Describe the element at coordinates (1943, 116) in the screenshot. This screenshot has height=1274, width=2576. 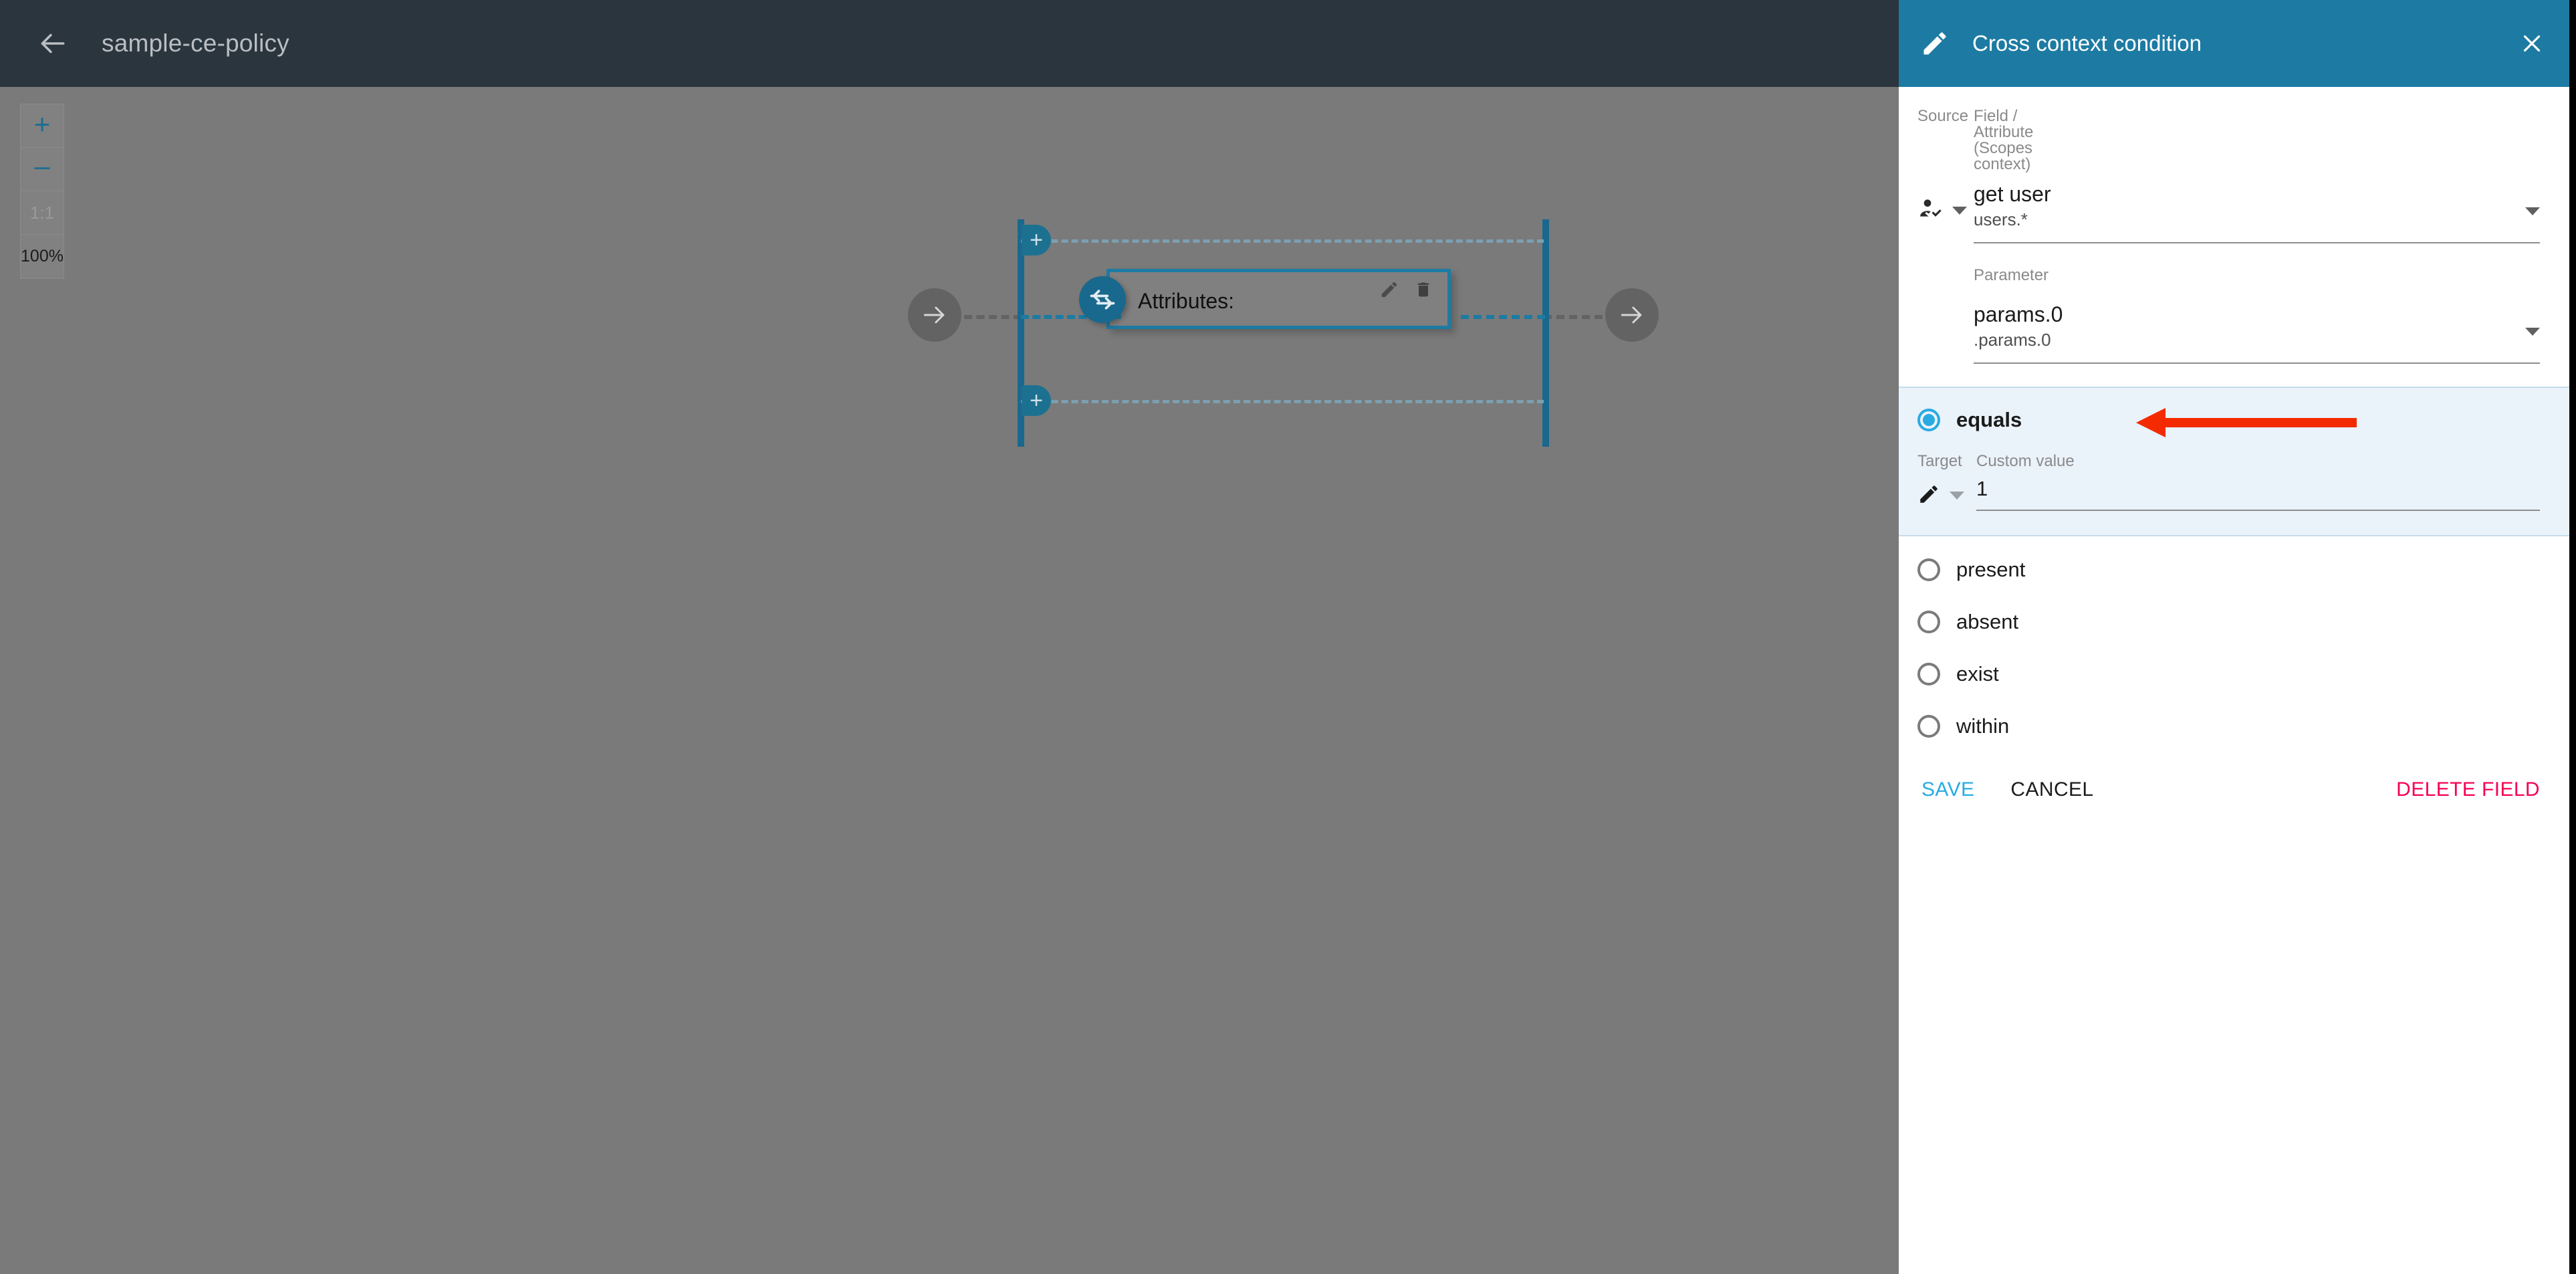
I see `source-group-label: Source` at that location.